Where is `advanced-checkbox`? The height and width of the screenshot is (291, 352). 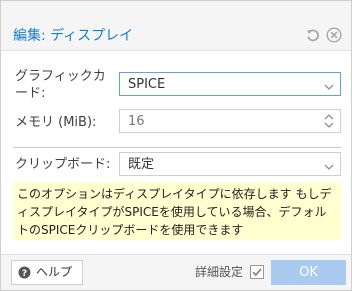 advanced-checkbox is located at coordinates (257, 272).